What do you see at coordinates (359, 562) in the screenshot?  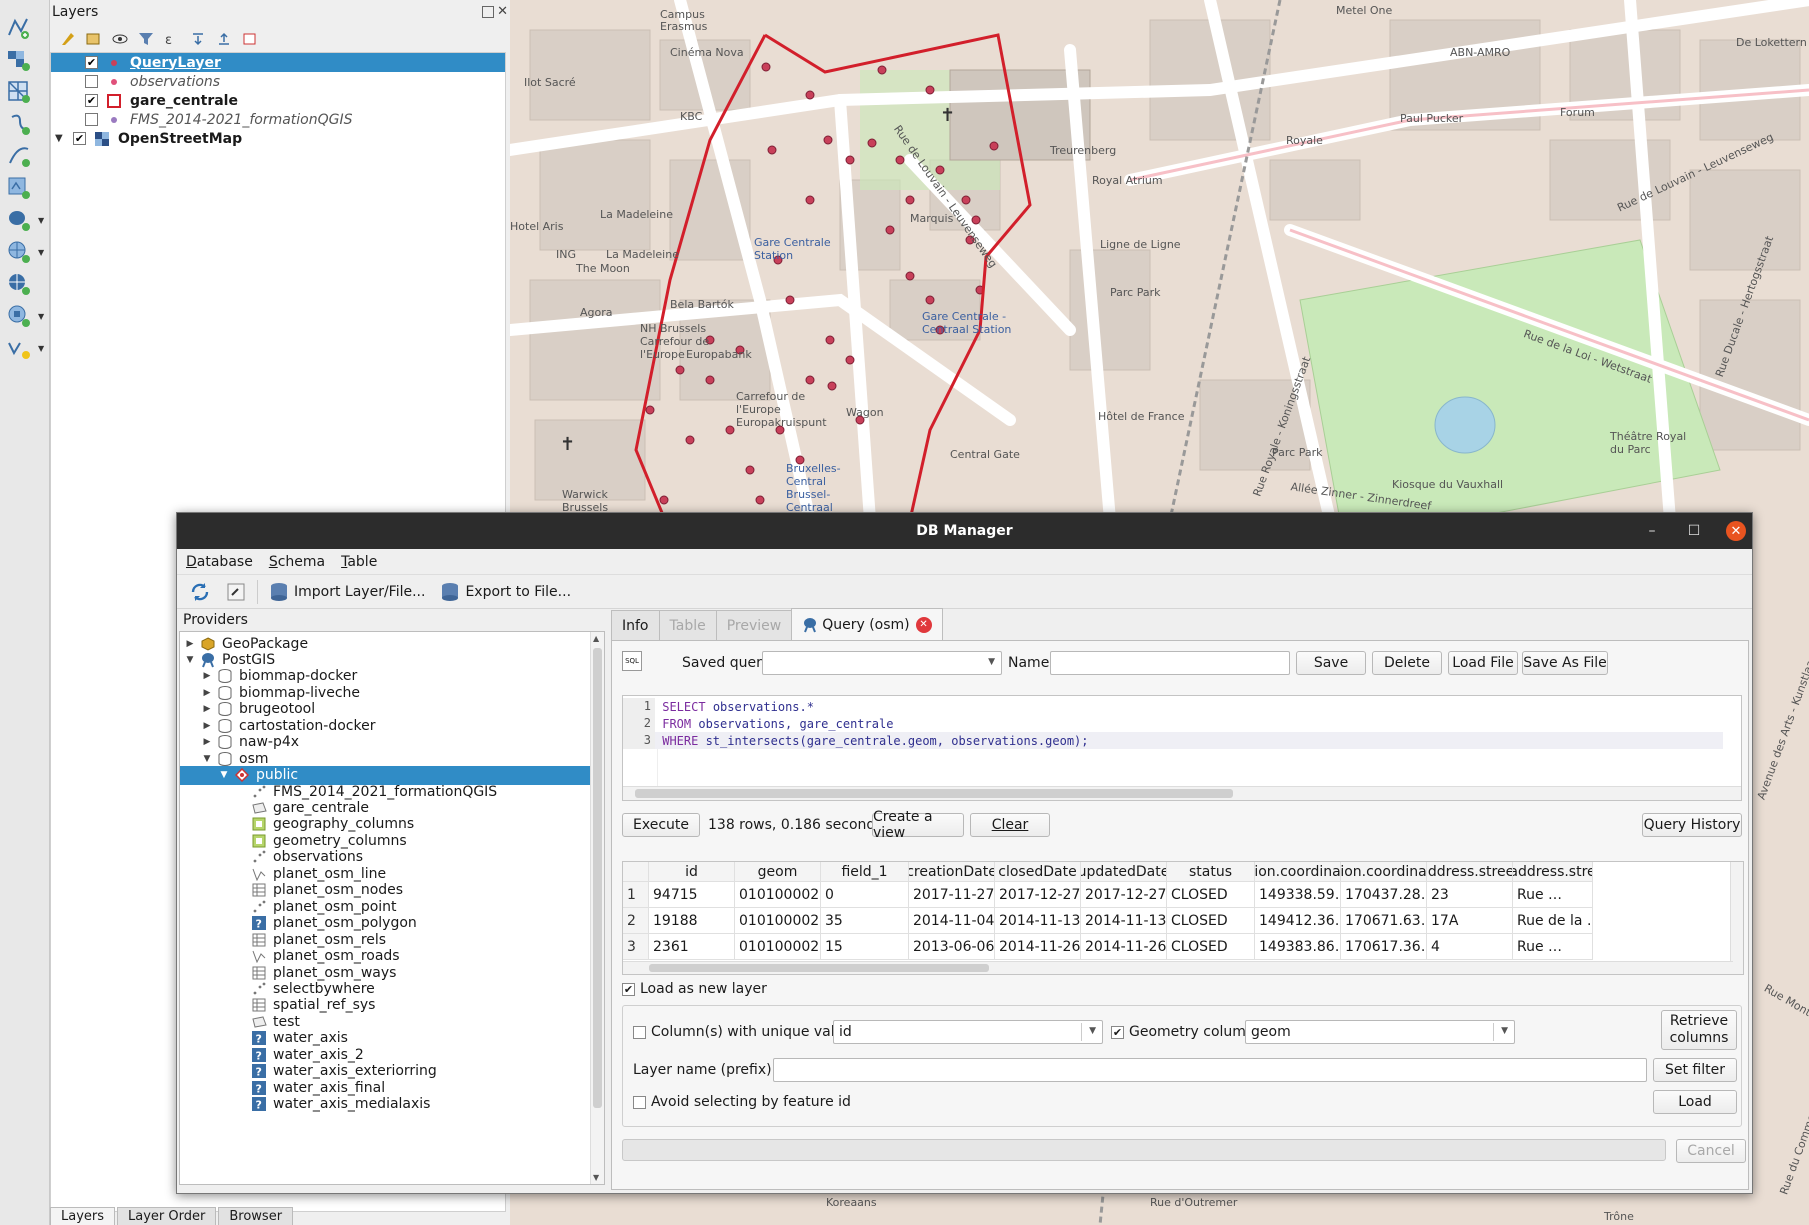 I see `menu-table: Table` at bounding box center [359, 562].